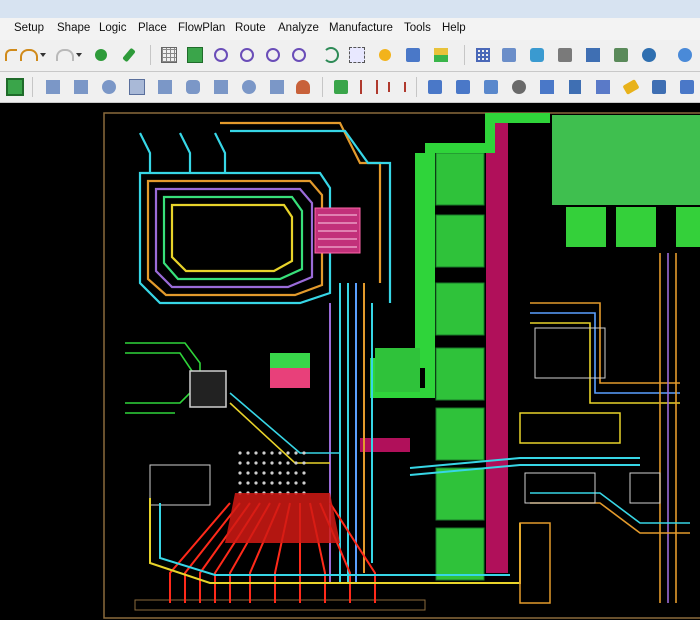  I want to click on rectangle-icon, so click(81, 87).